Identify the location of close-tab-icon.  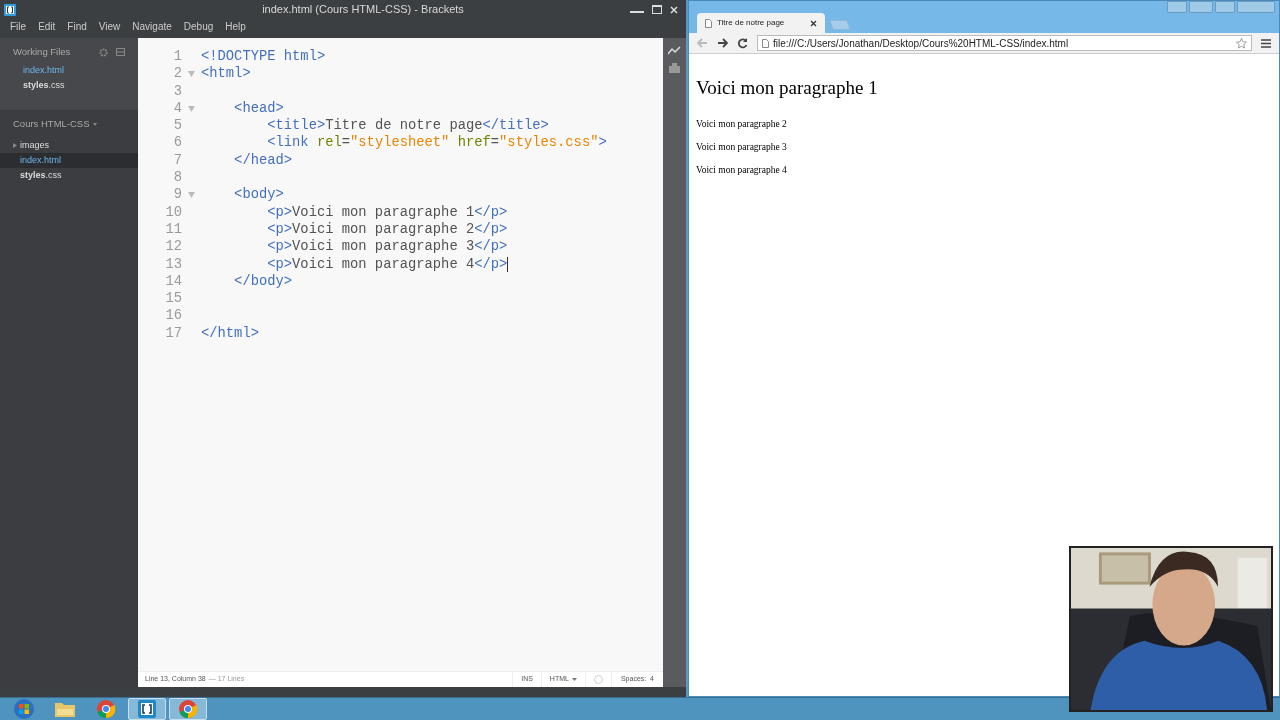
(813, 23).